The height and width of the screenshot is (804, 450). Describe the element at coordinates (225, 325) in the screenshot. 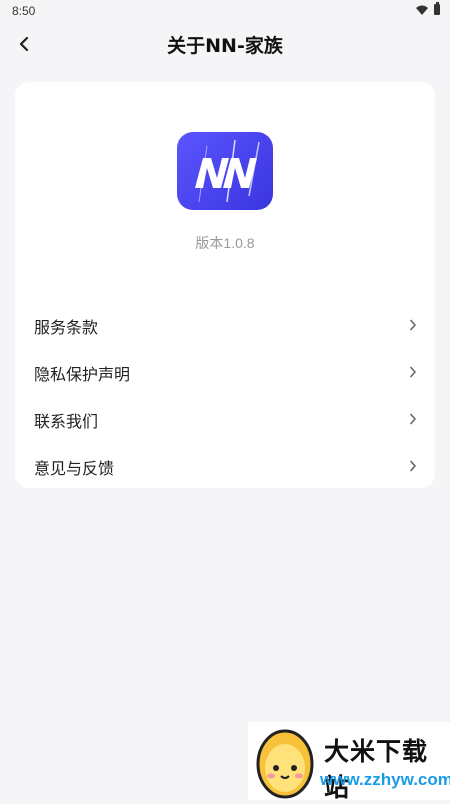

I see `menu-item-terms: 服务条款` at that location.